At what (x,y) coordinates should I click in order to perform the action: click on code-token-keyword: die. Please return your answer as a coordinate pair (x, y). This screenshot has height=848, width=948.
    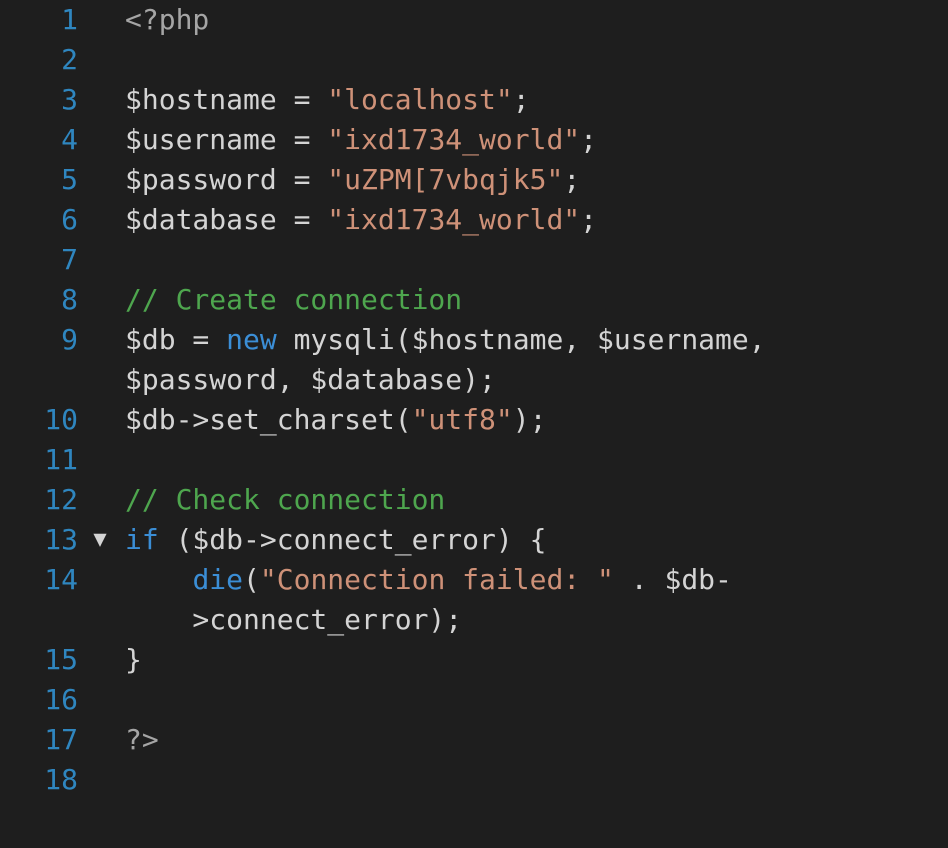
    Looking at the image, I should click on (218, 579).